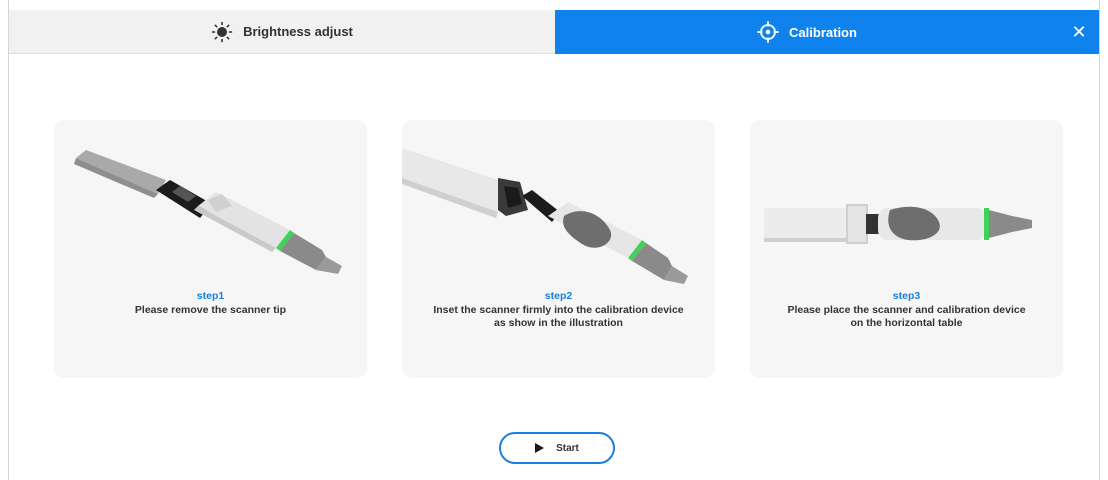  I want to click on tab-brightness-label: Brightness adjust, so click(298, 31).